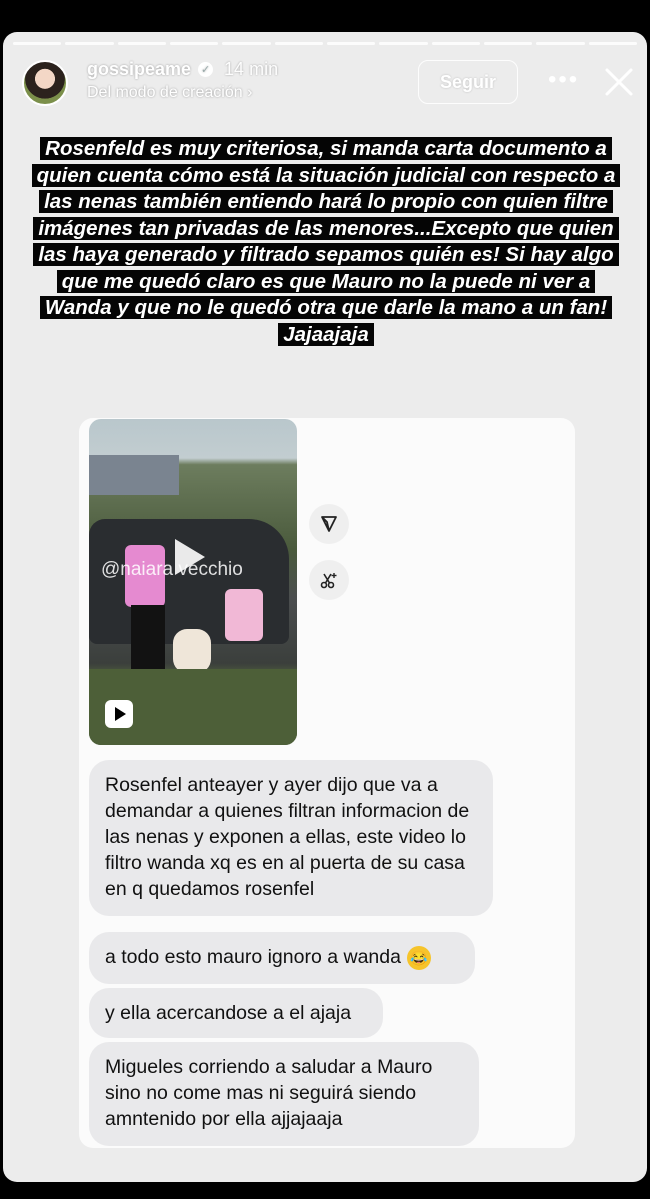 The height and width of the screenshot is (1199, 650). What do you see at coordinates (253, 957) in the screenshot?
I see `message-text: a todo esto mauro ignoro a wanda` at bounding box center [253, 957].